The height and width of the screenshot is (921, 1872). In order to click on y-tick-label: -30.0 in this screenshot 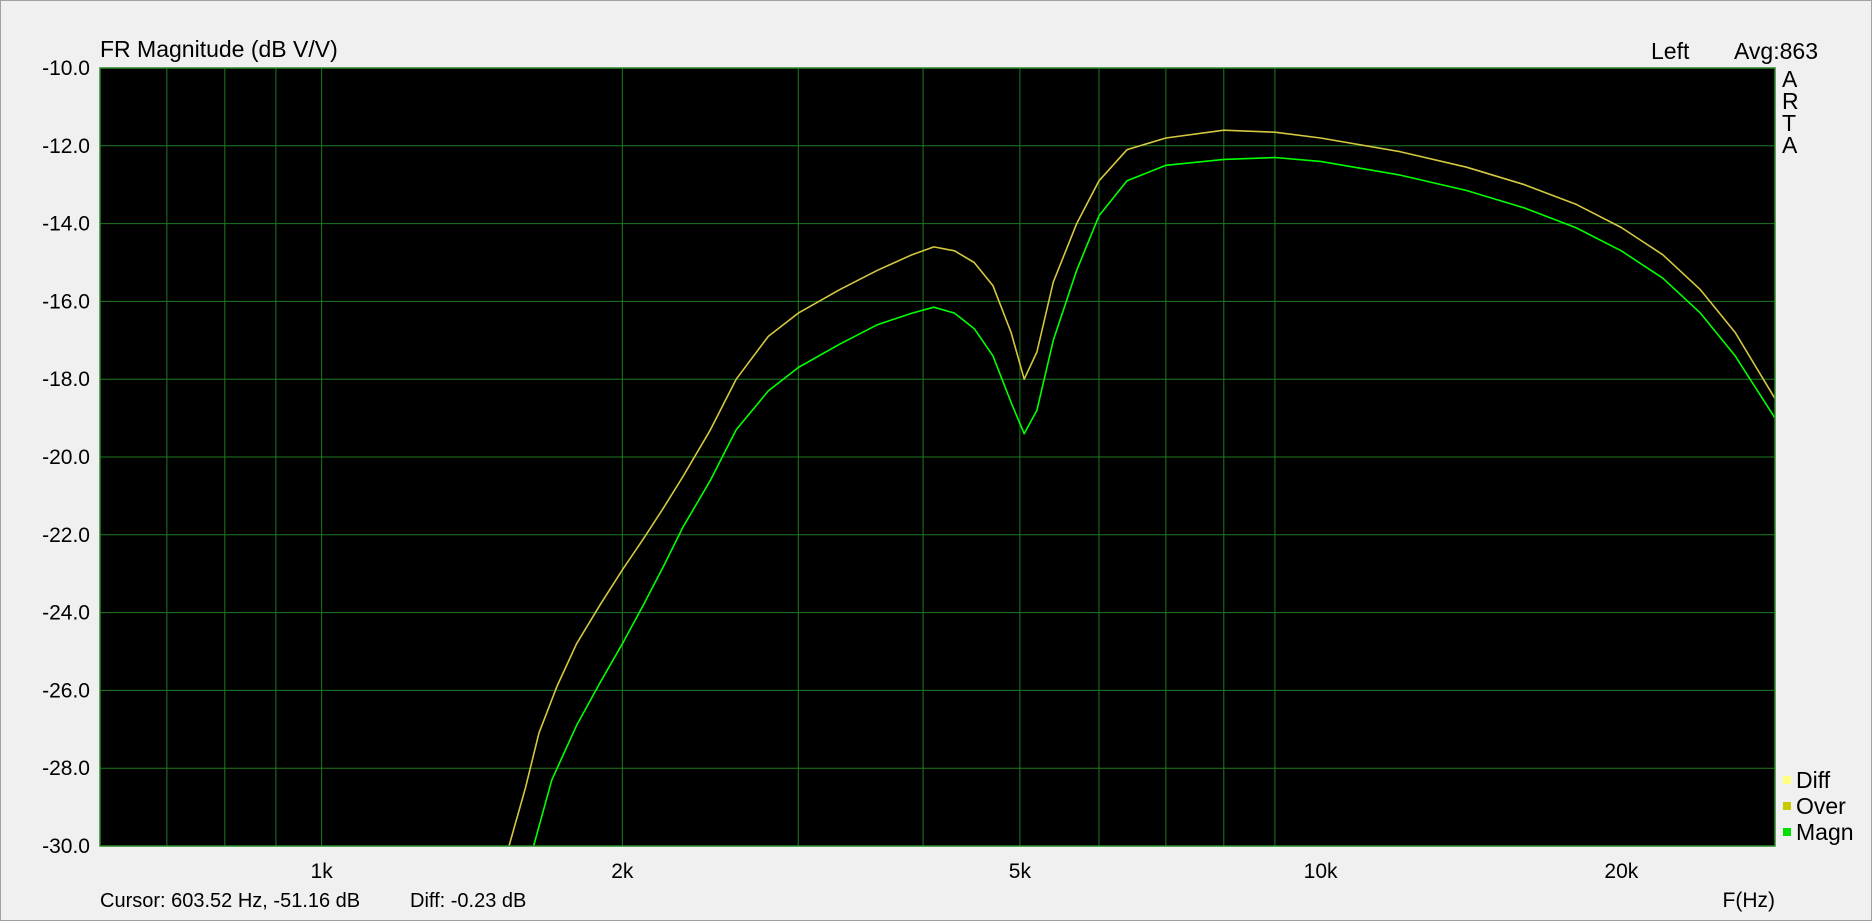, I will do `click(66, 846)`.